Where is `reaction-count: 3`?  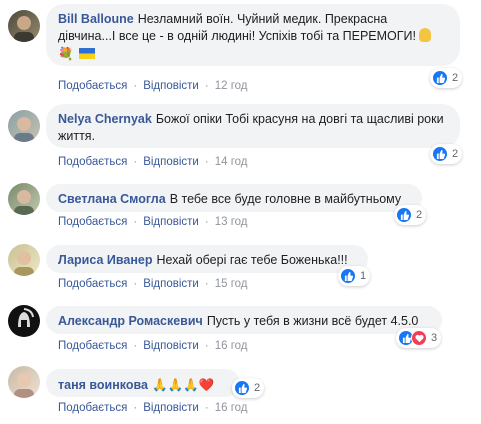
reaction-count: 3 is located at coordinates (434, 338).